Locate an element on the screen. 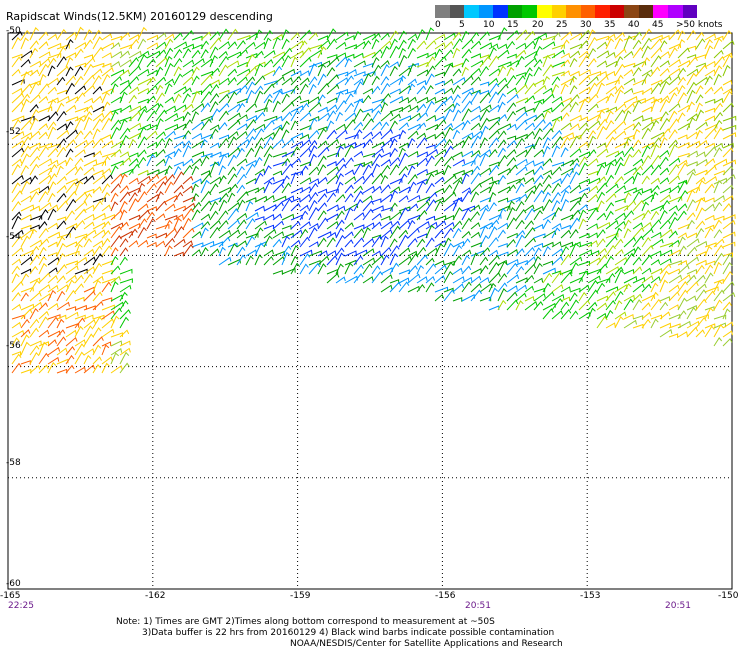  lon-label-165: -165 is located at coordinates (10, 596).